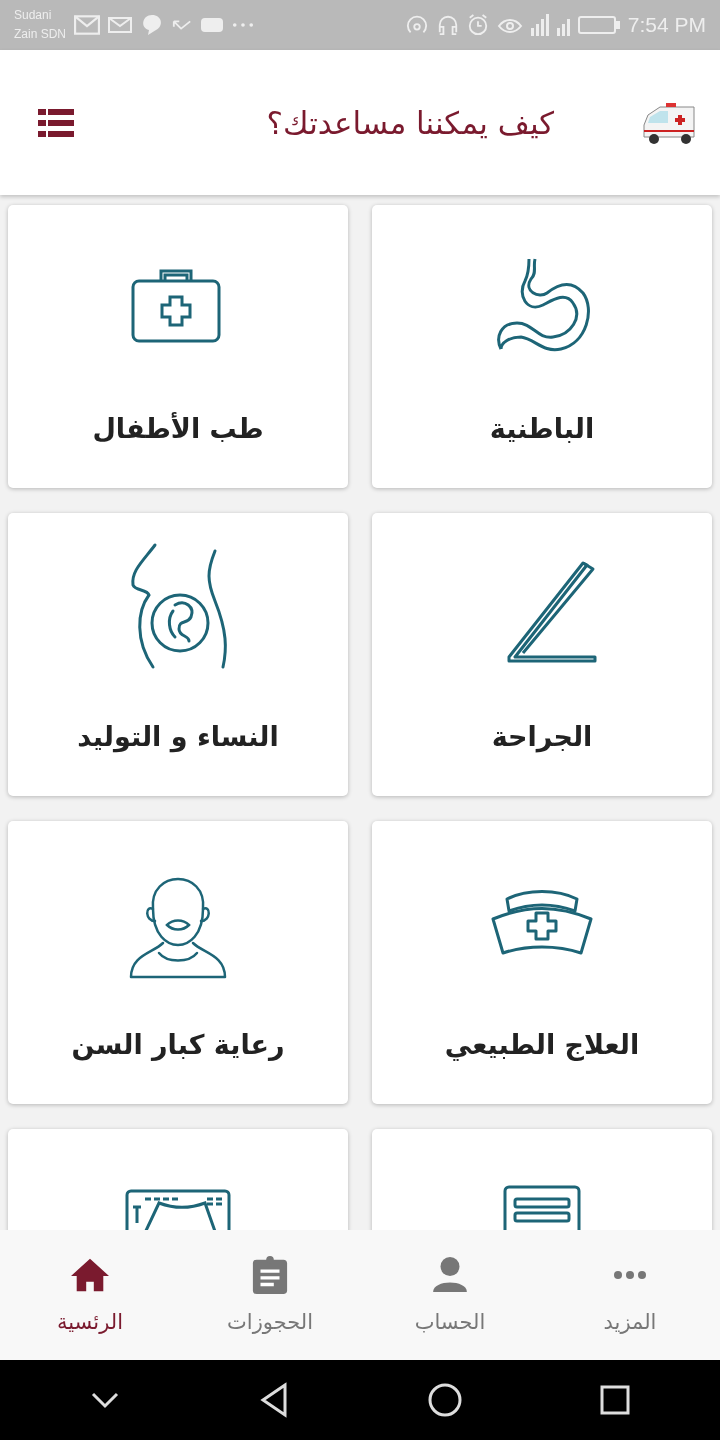 The image size is (720, 1440). Describe the element at coordinates (630, 1295) in the screenshot. I see `nav-tab: المزيد` at that location.